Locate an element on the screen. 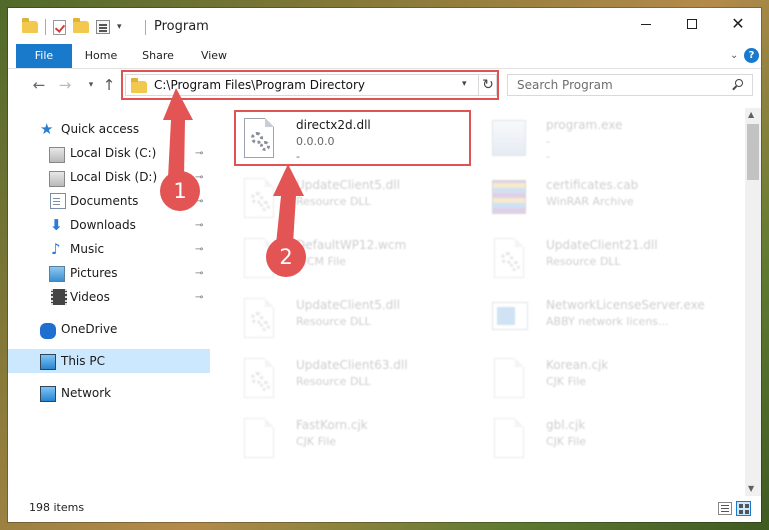  step-badge-2: 2 is located at coordinates (286, 257).